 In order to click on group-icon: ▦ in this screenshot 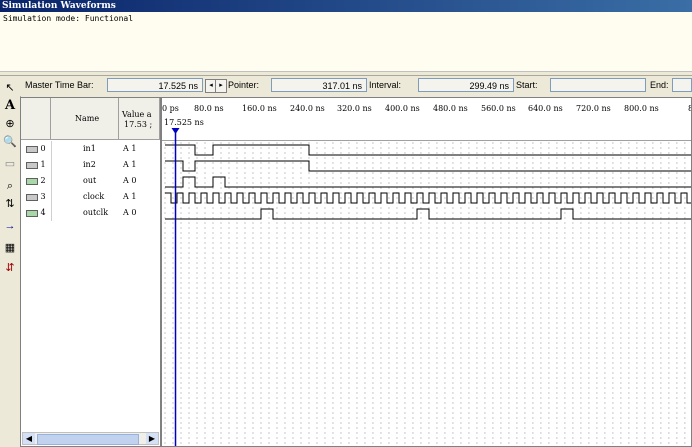, I will do `click(10, 248)`.